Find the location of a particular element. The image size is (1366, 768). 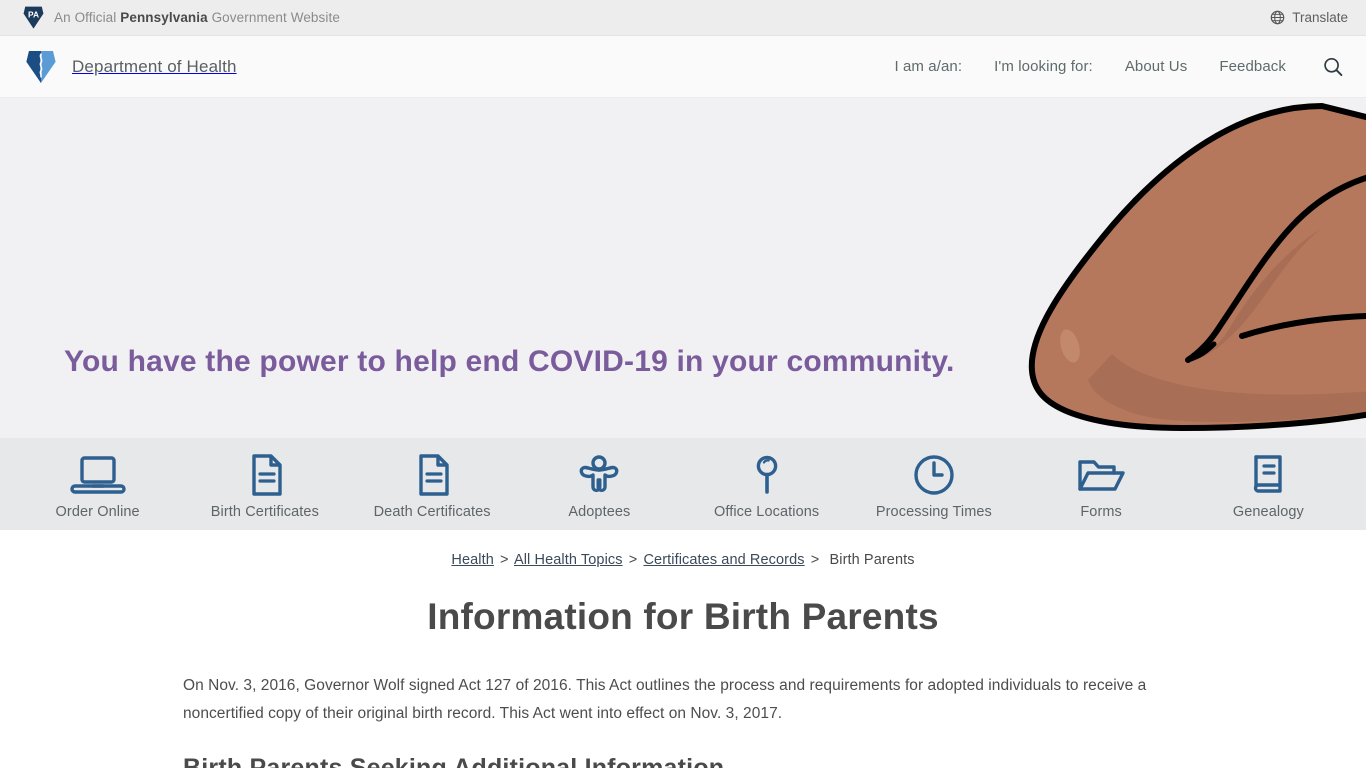

search-icon is located at coordinates (1333, 66).